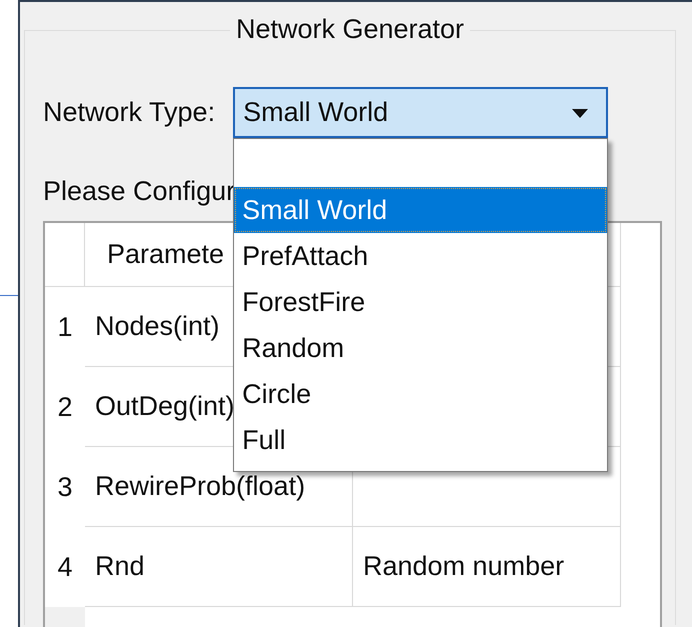 The height and width of the screenshot is (627, 692). What do you see at coordinates (65, 567) in the screenshot?
I see `row-number: 4` at bounding box center [65, 567].